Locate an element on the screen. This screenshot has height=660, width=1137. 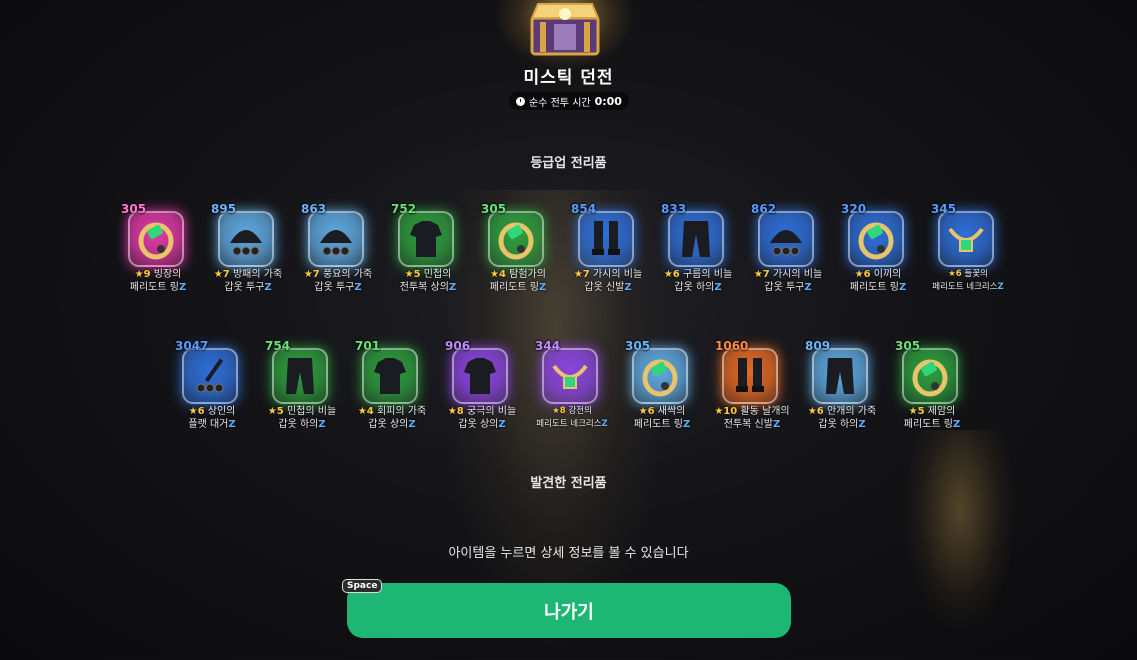
item-name: ★4 탐험가의 페리도트 링Z is located at coordinates (518, 281).